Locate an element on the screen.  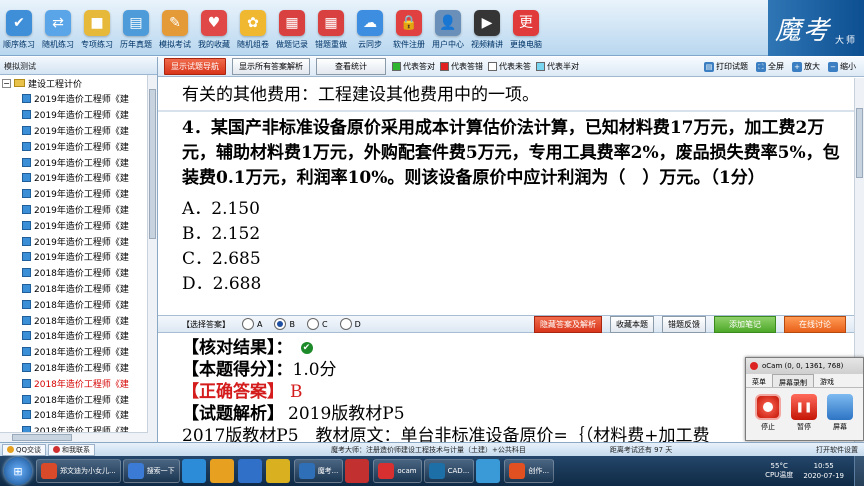
ocam-menu-item: 菜单 is located at coordinates (759, 380).